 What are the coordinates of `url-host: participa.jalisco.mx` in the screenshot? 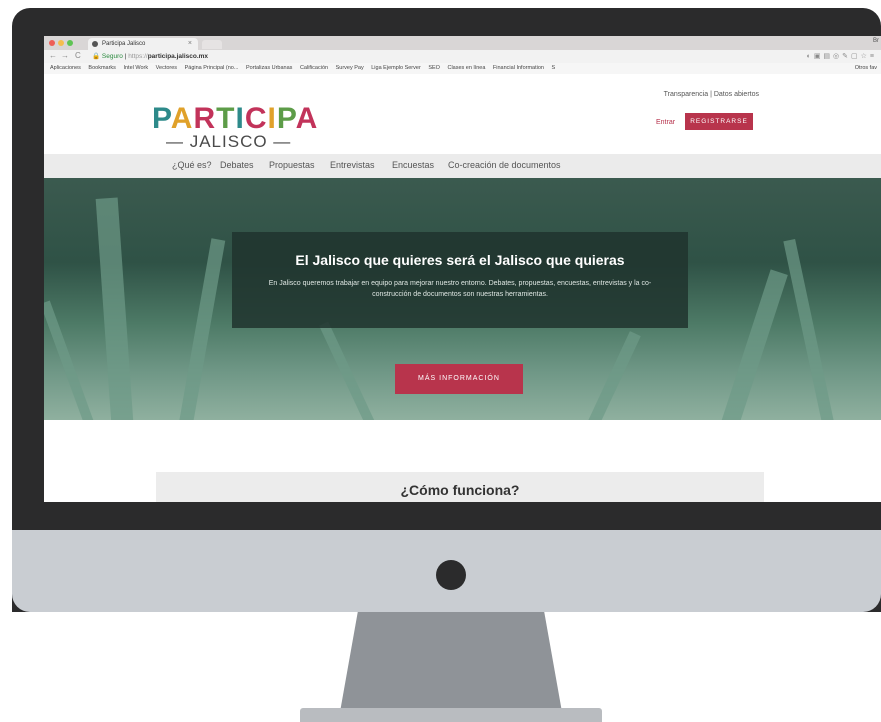 It's located at (178, 56).